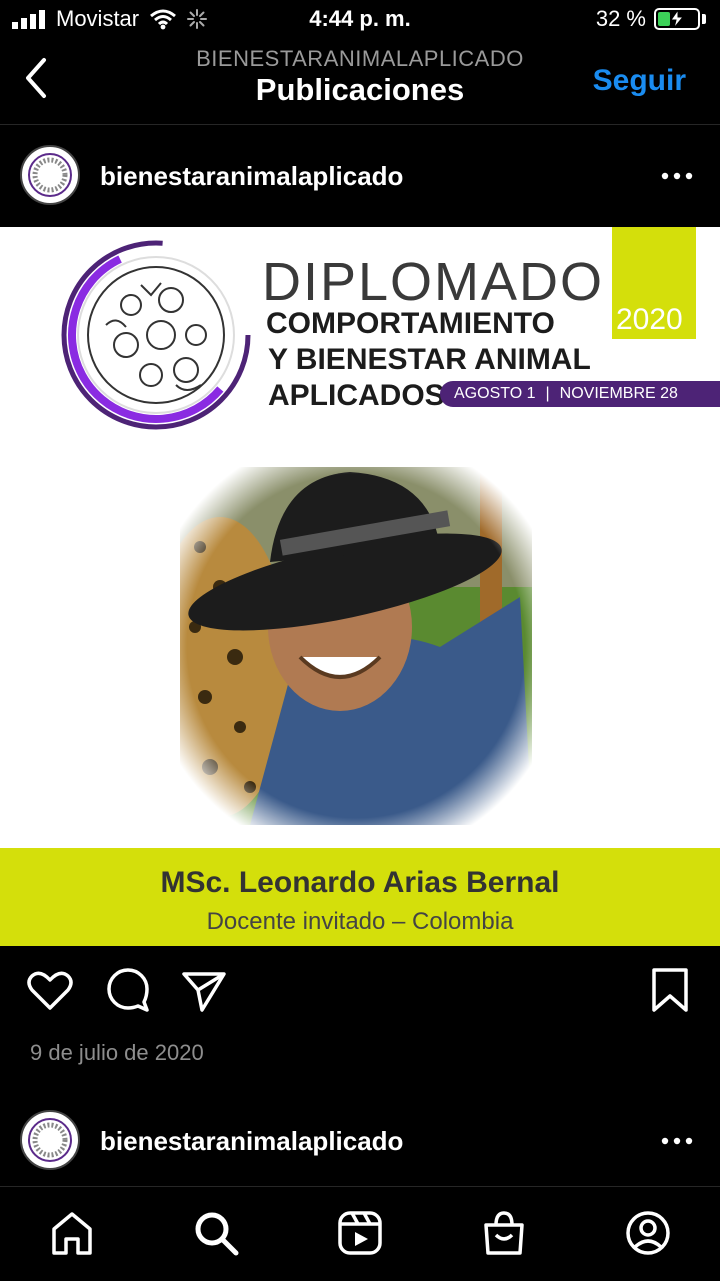  I want to click on more-options-button, so click(677, 175).